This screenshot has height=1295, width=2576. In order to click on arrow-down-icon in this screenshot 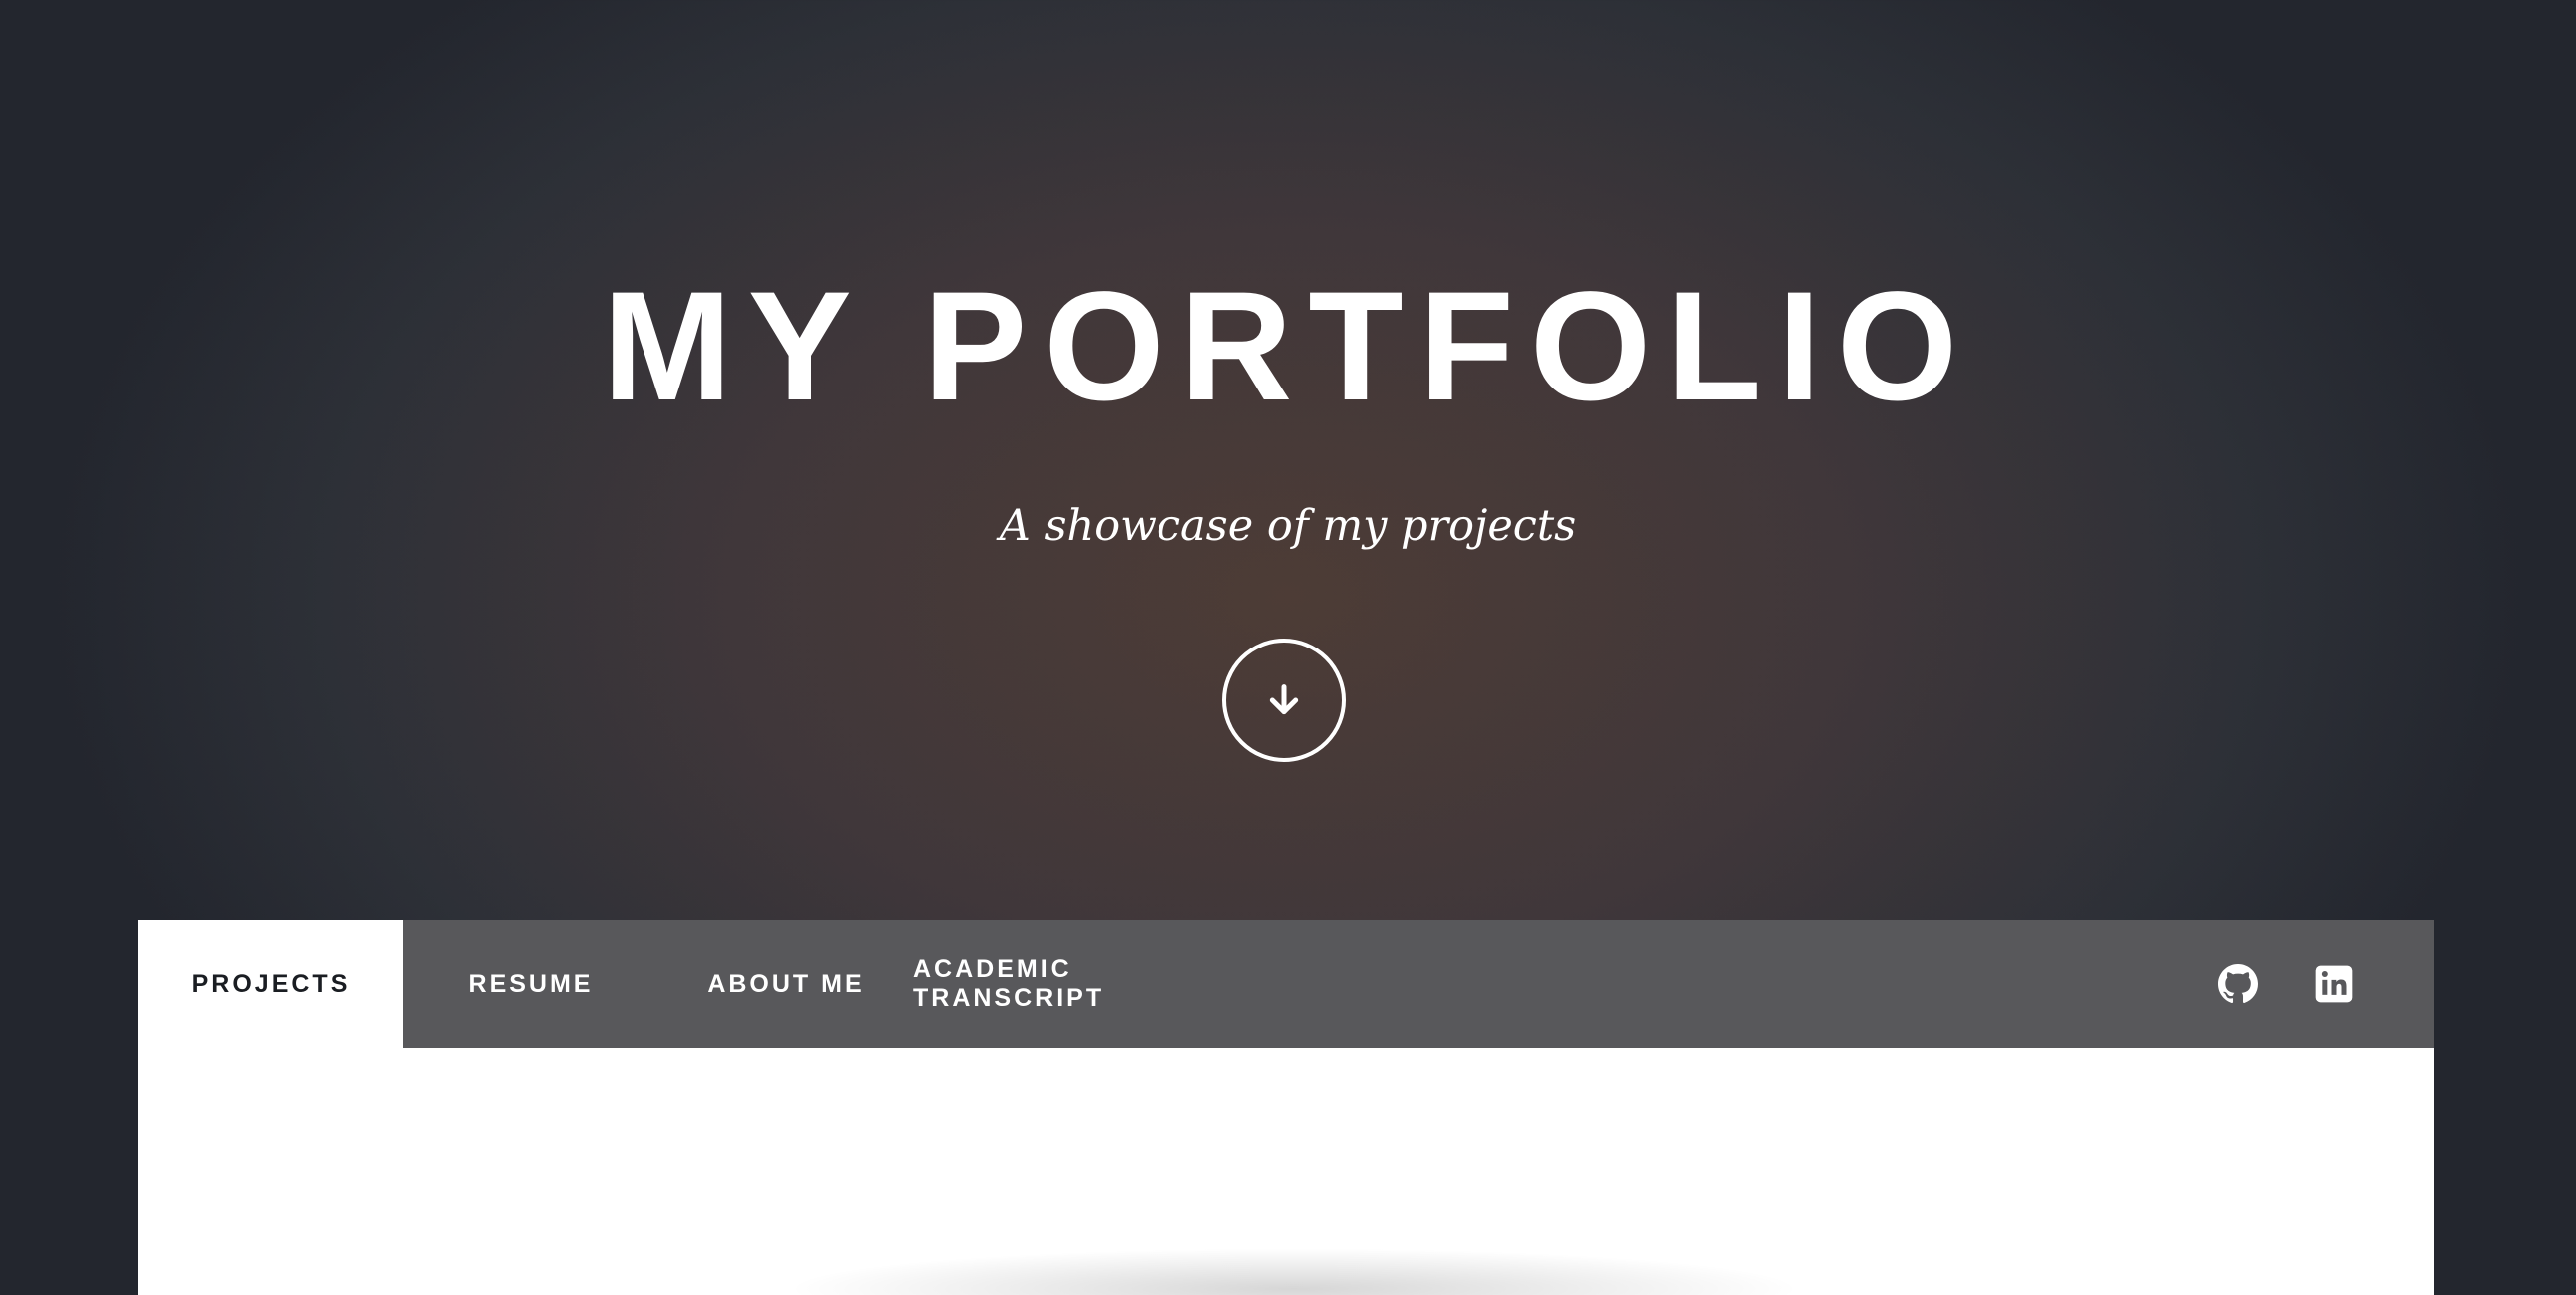, I will do `click(1284, 699)`.